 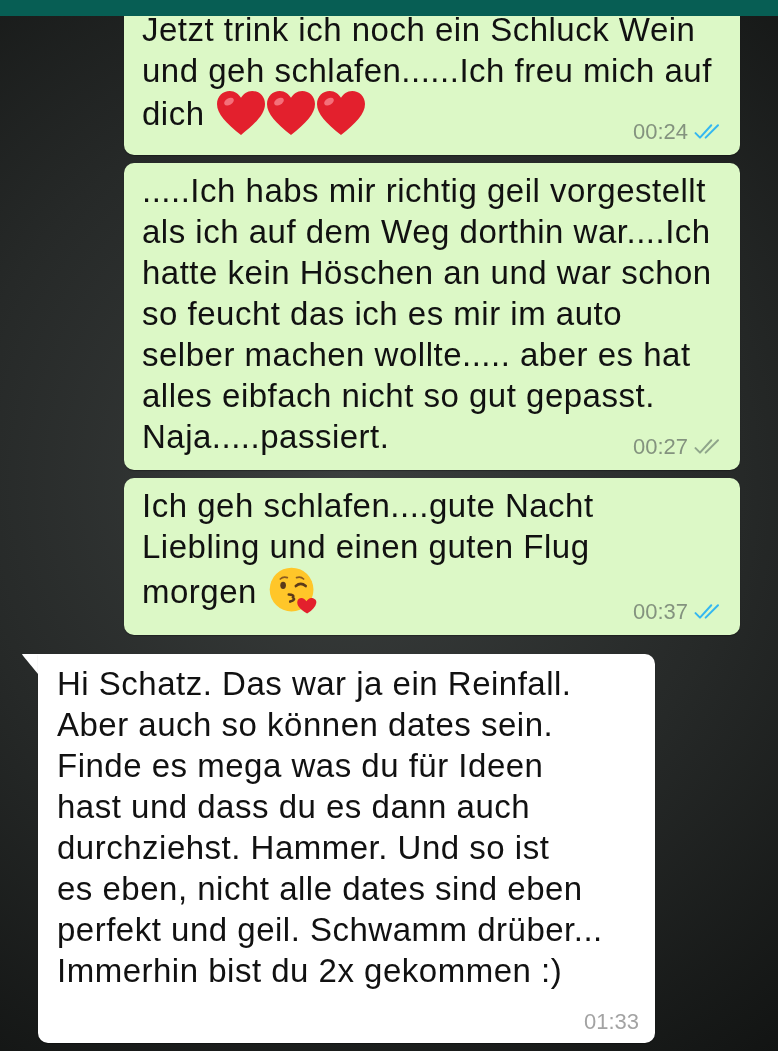 What do you see at coordinates (300, 766) in the screenshot?
I see `message-text: Finde es mega was du für Ideen` at bounding box center [300, 766].